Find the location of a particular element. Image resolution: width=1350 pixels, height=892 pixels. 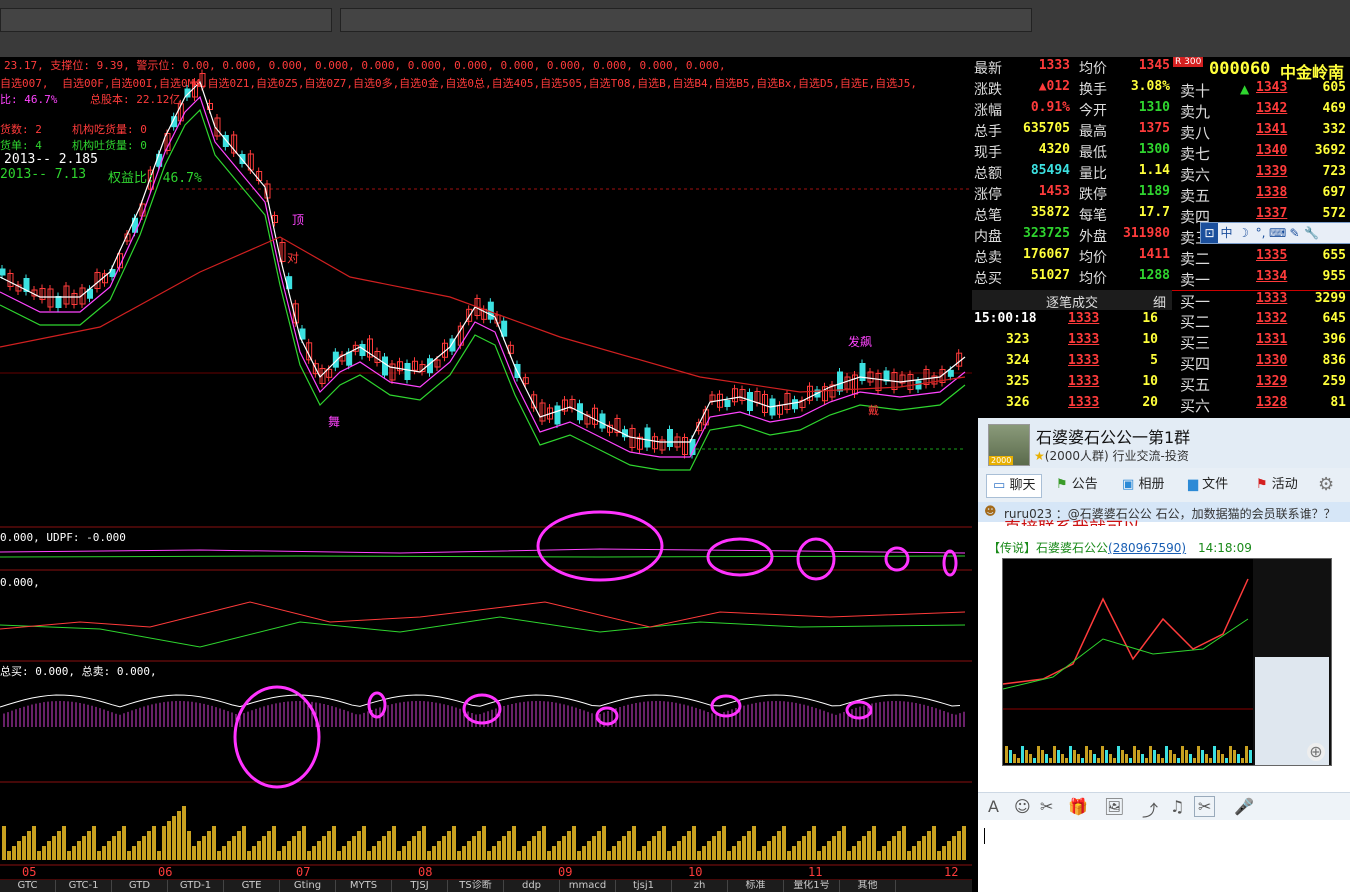

message-image: ⊕ is located at coordinates (1167, 662).